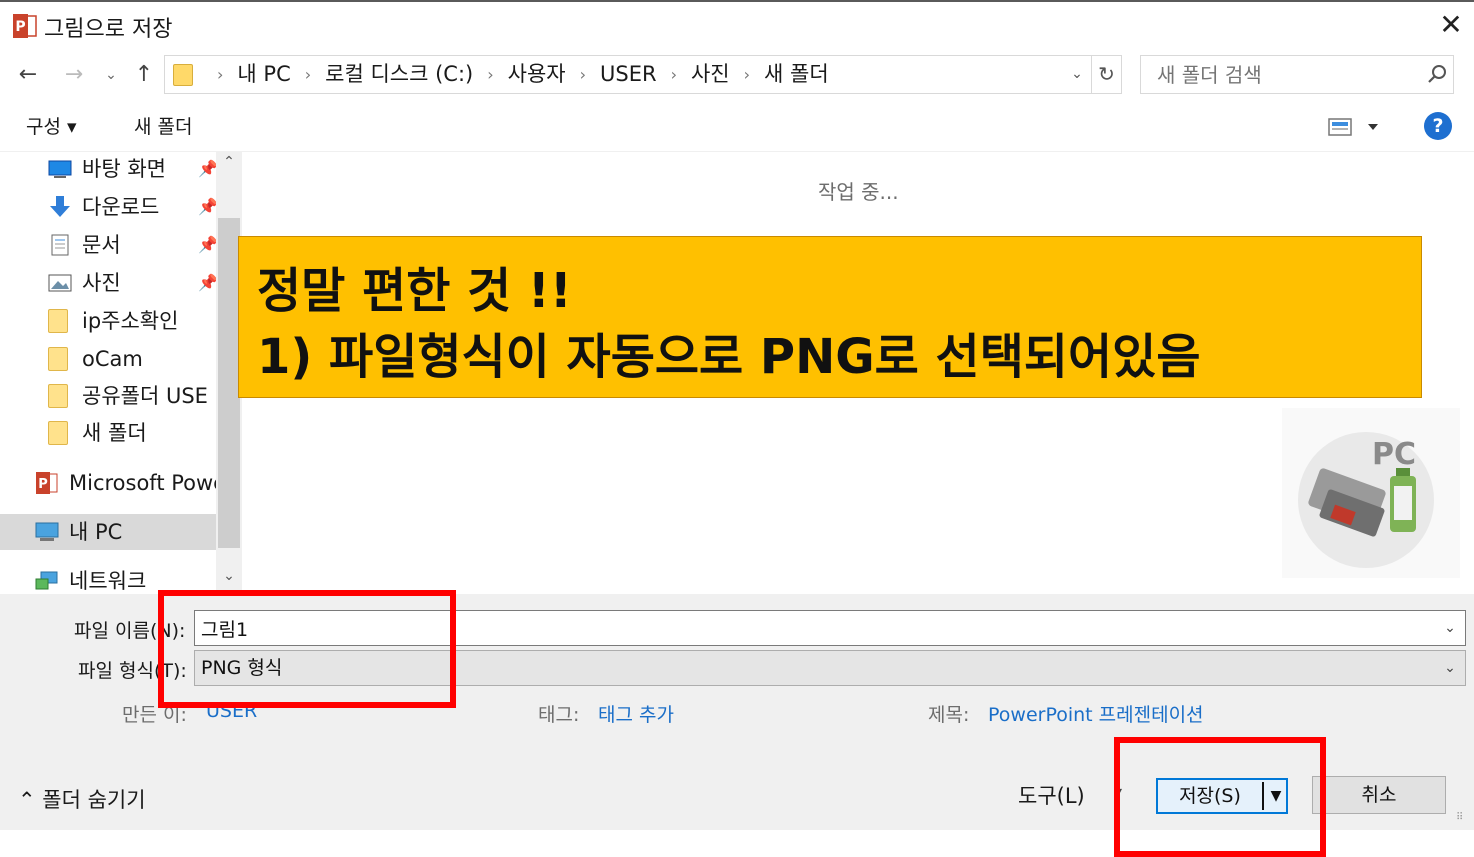 The height and width of the screenshot is (857, 1474). Describe the element at coordinates (130, 321) in the screenshot. I see `sidebar-item-label: ip주소확인` at that location.